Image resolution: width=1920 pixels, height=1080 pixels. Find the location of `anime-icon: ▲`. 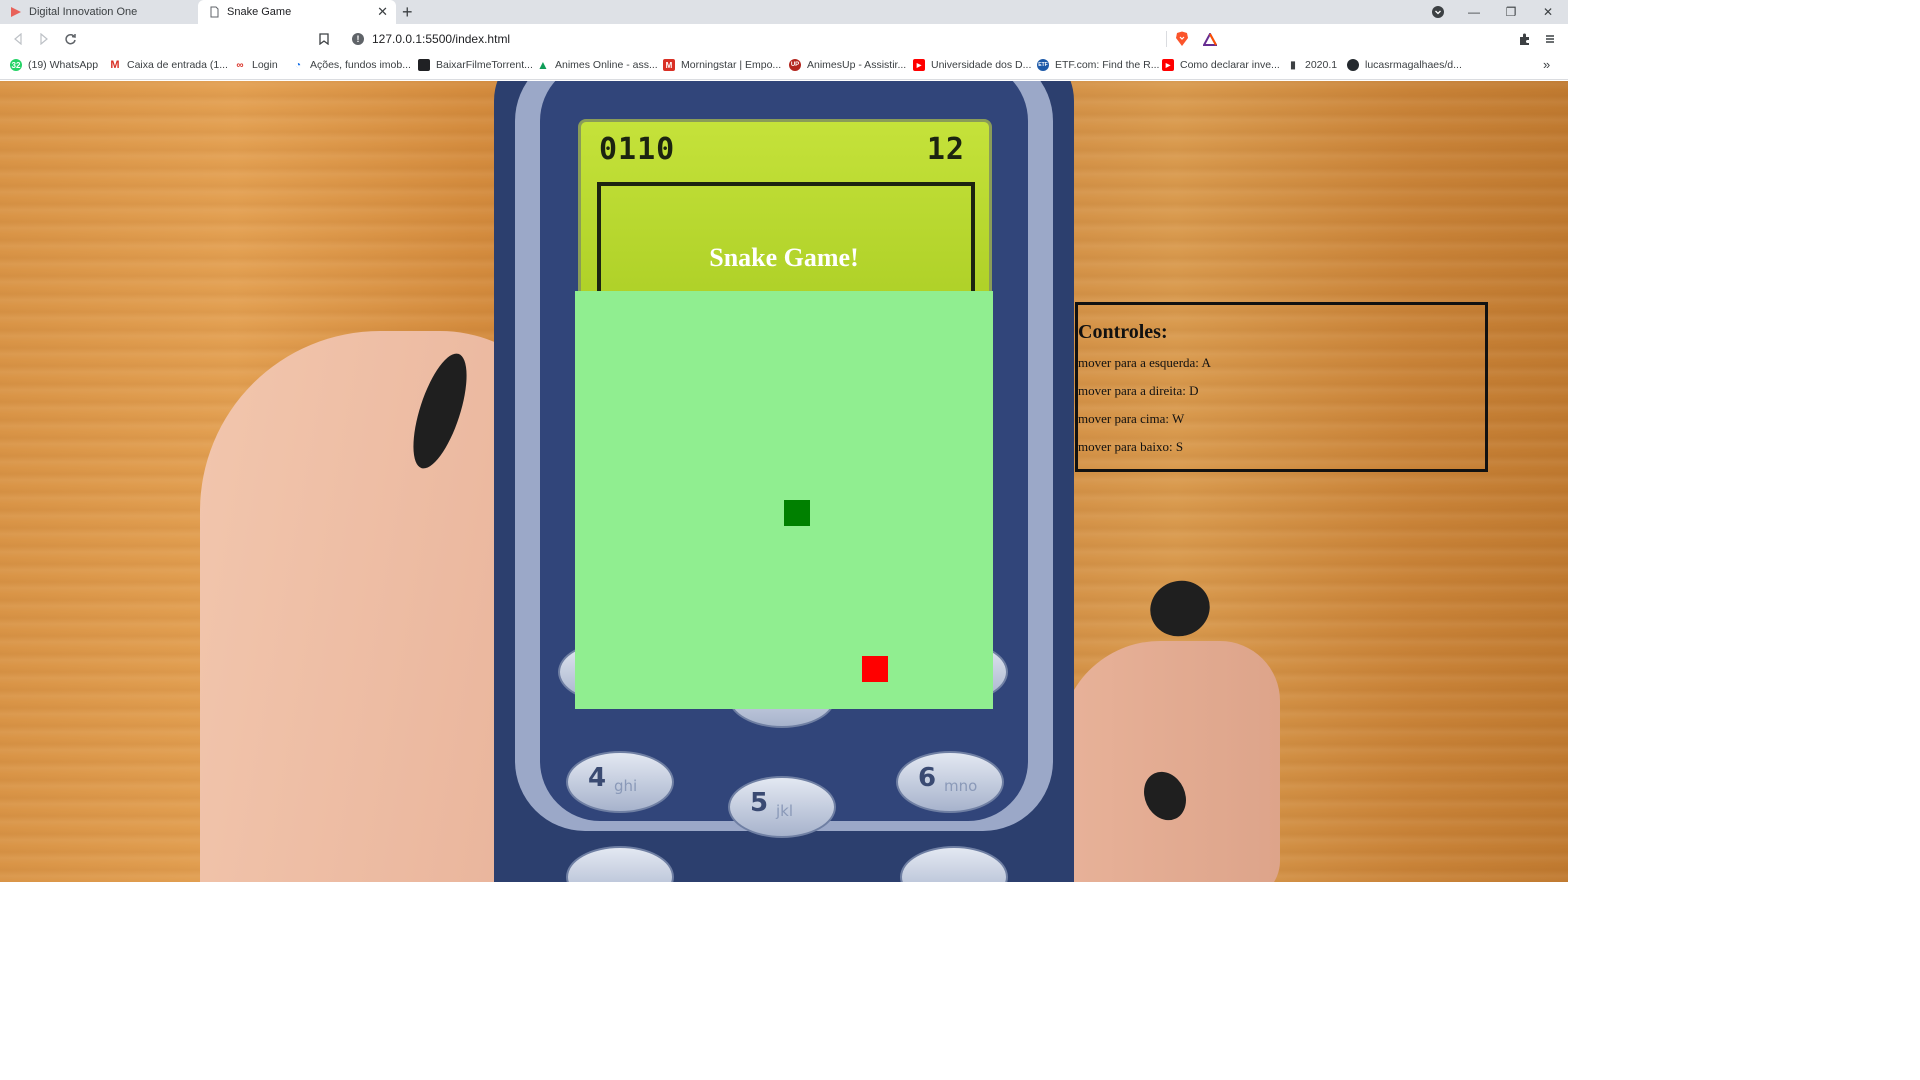

anime-icon: ▲ is located at coordinates (543, 65).